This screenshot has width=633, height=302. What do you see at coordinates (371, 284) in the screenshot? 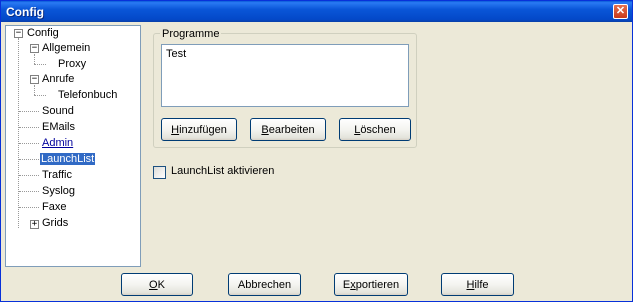
I see `export-button: Ex portieren` at bounding box center [371, 284].